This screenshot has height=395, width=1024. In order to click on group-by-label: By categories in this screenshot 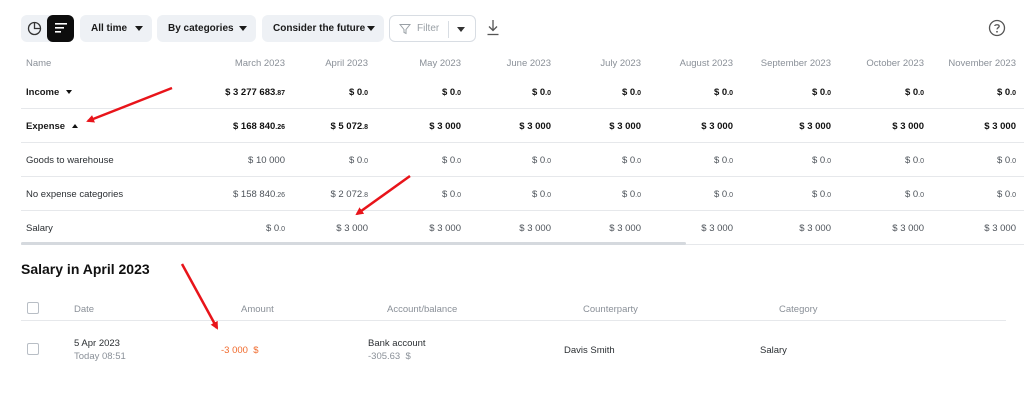, I will do `click(201, 28)`.